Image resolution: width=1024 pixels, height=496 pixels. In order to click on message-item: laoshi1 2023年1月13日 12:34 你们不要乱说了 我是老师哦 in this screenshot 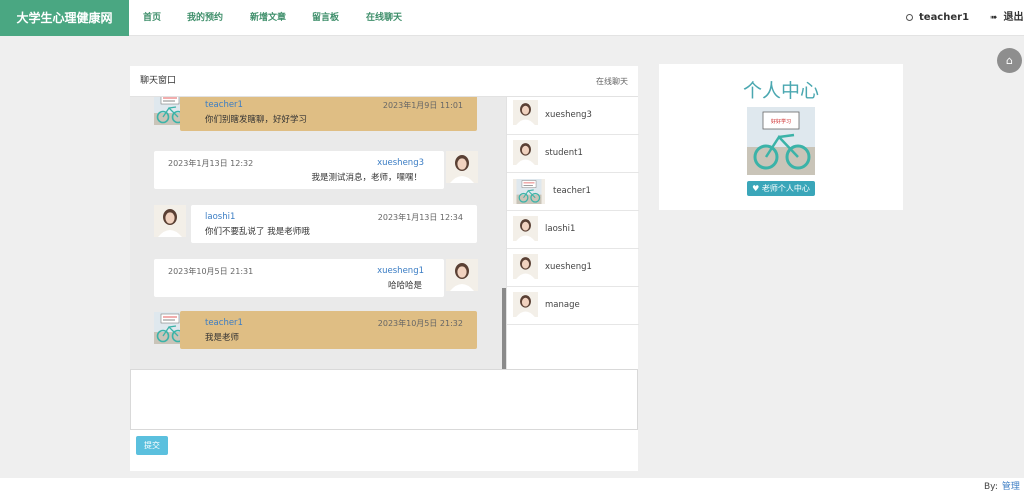, I will do `click(334, 224)`.